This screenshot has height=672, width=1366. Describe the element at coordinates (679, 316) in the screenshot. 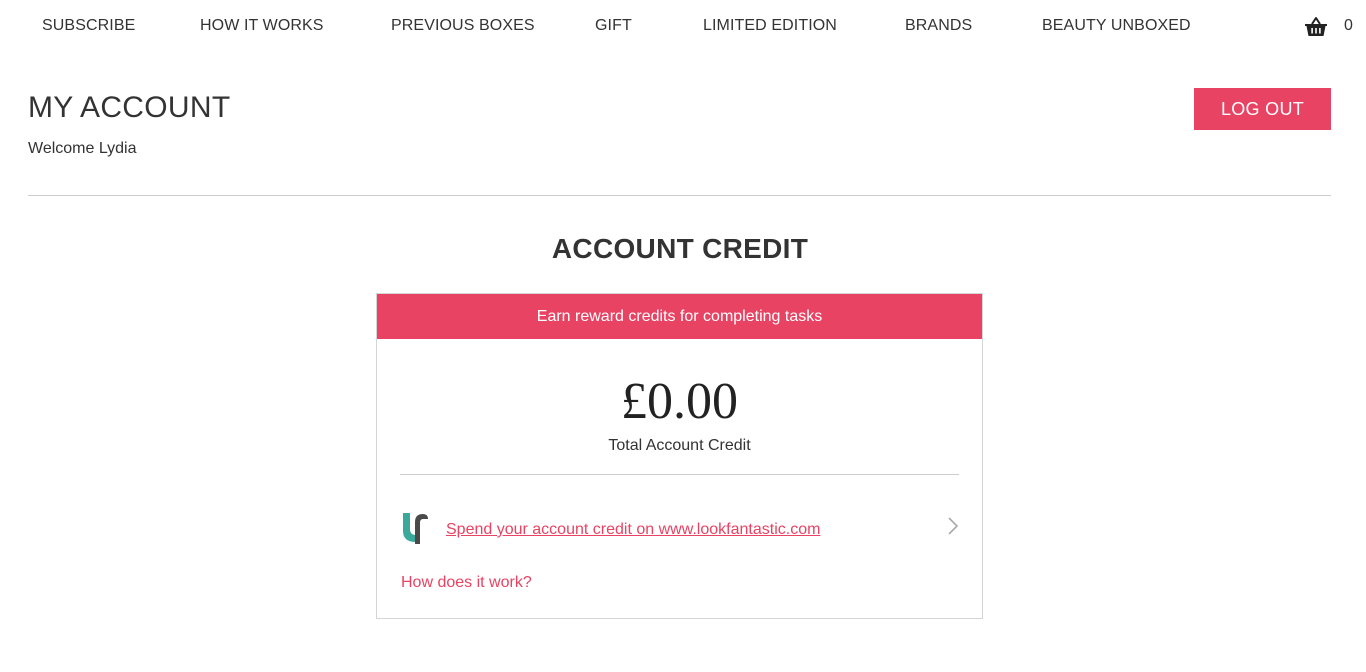

I see `reward-banner: Earn reward credits for completing tasks` at that location.